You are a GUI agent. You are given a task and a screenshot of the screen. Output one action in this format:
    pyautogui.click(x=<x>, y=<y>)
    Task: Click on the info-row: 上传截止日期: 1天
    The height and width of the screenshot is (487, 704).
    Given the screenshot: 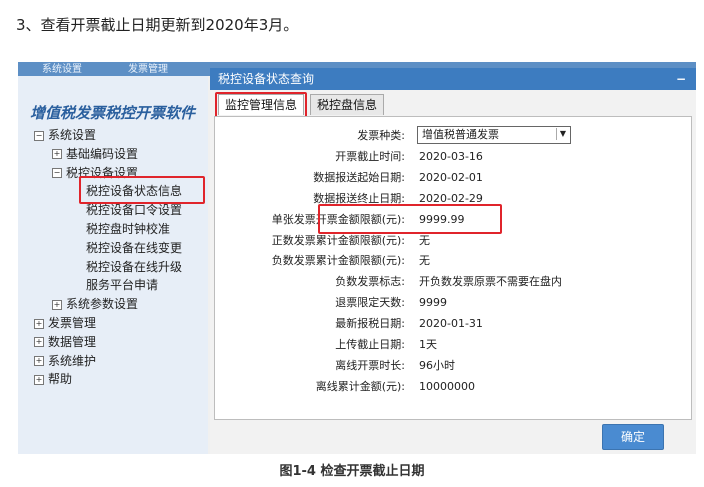 What is the action you would take?
    pyautogui.click(x=453, y=345)
    